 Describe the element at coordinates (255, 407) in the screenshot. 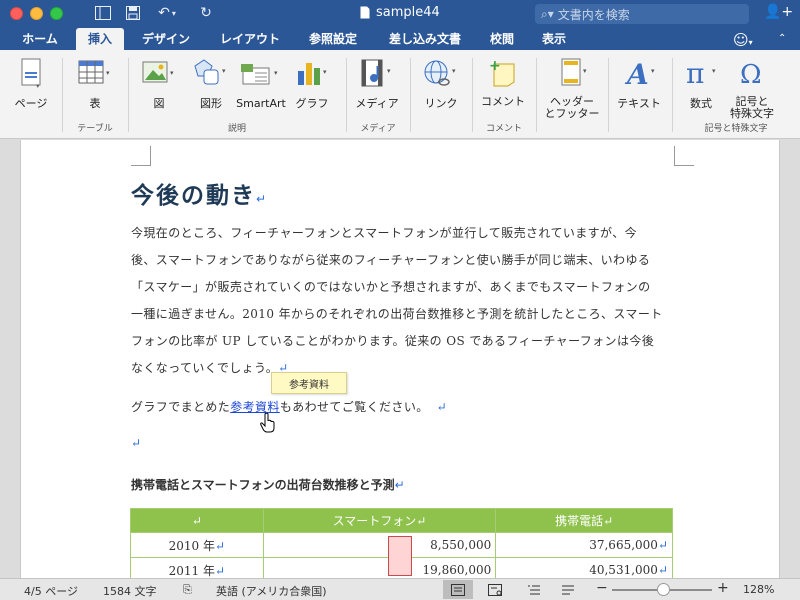

I see `reference-hyperlink: 参考資料` at that location.